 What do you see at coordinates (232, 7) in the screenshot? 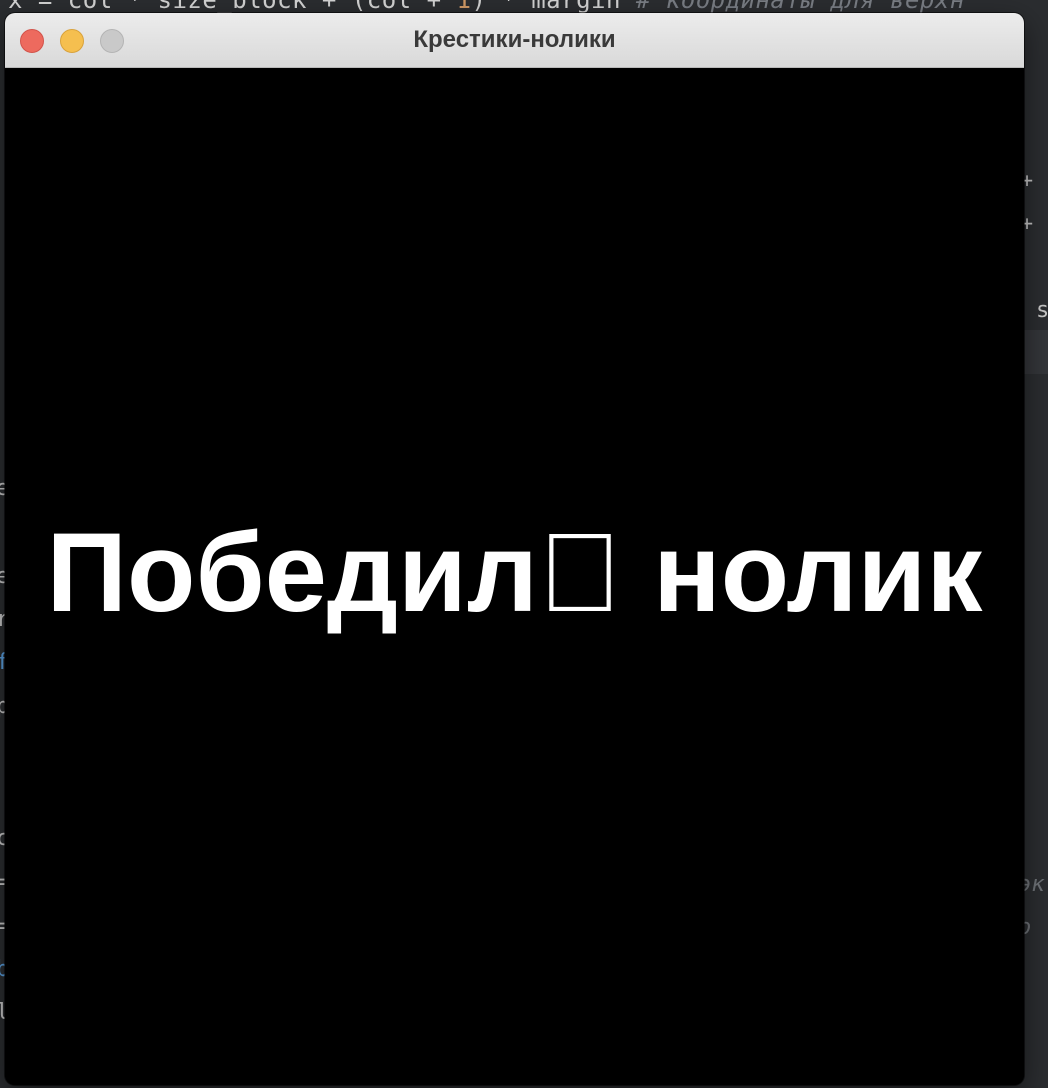
I see `code-part-1: x = col * size_block + (col +` at bounding box center [232, 7].